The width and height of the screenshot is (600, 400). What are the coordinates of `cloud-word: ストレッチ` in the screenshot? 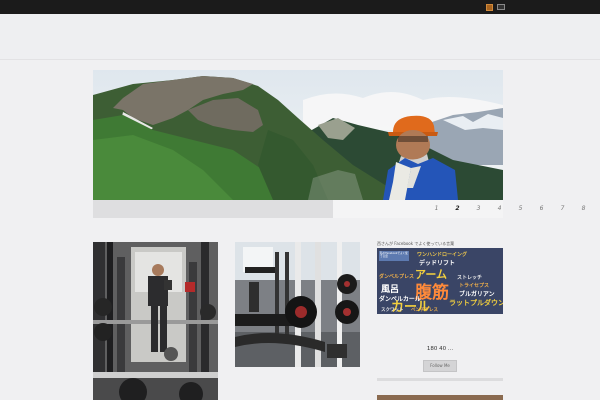 It's located at (470, 278).